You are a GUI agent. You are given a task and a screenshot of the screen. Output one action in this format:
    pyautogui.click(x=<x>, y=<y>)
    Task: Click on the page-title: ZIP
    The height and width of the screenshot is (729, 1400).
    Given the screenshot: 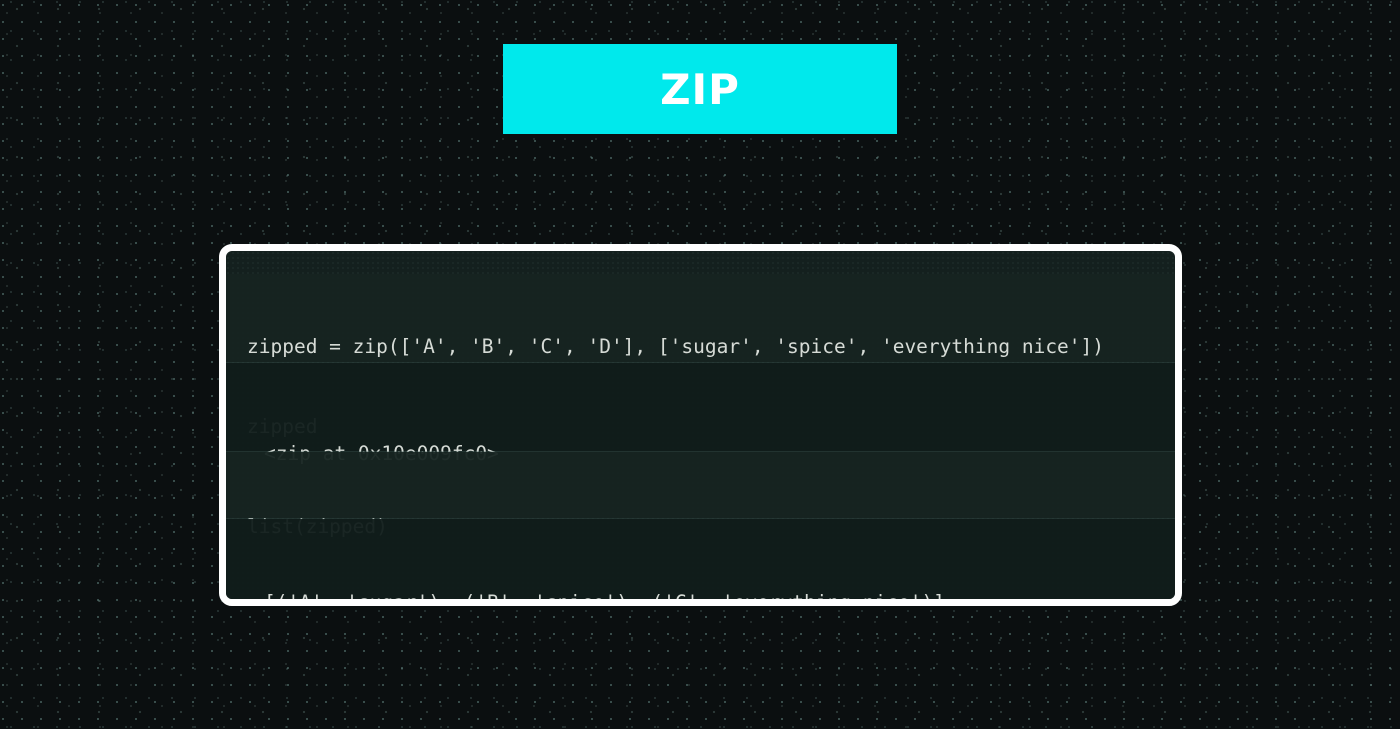 What is the action you would take?
    pyautogui.click(x=700, y=89)
    